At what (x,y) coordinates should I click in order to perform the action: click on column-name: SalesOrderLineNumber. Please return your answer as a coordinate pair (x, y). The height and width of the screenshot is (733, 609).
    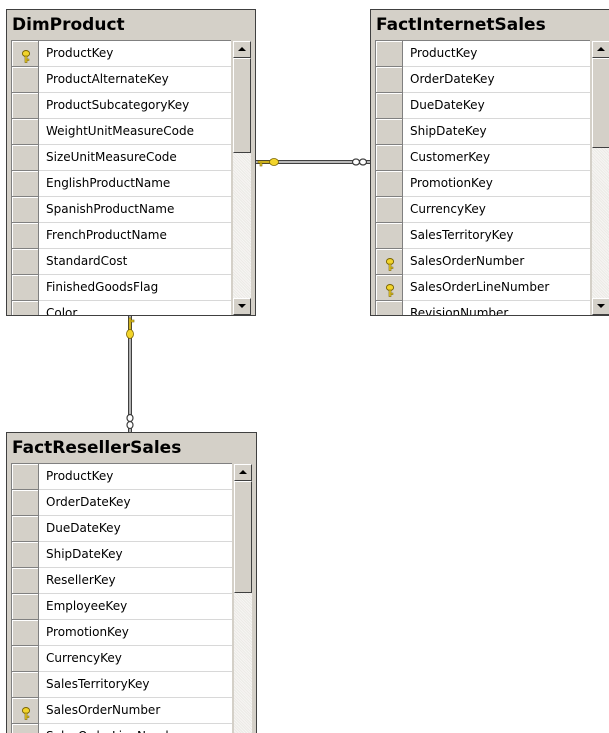
    Looking at the image, I should click on (496, 288).